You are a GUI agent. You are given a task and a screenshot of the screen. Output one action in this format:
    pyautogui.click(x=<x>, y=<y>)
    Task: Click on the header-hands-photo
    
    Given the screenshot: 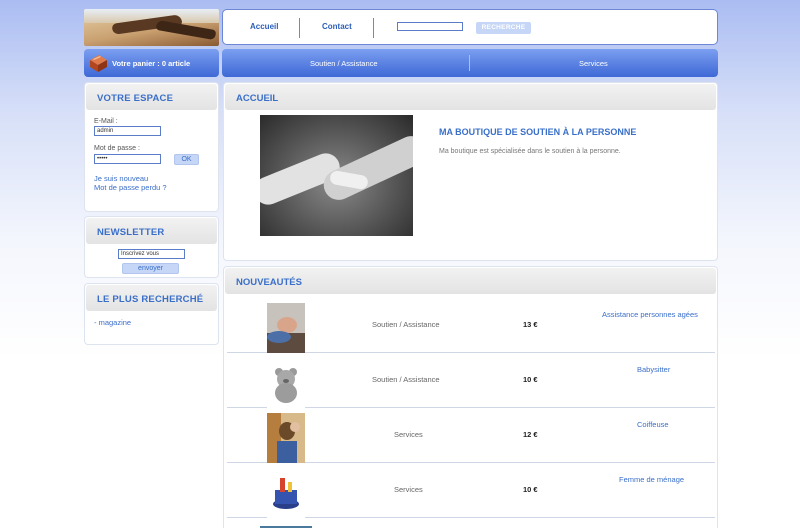 What is the action you would take?
    pyautogui.click(x=151, y=27)
    